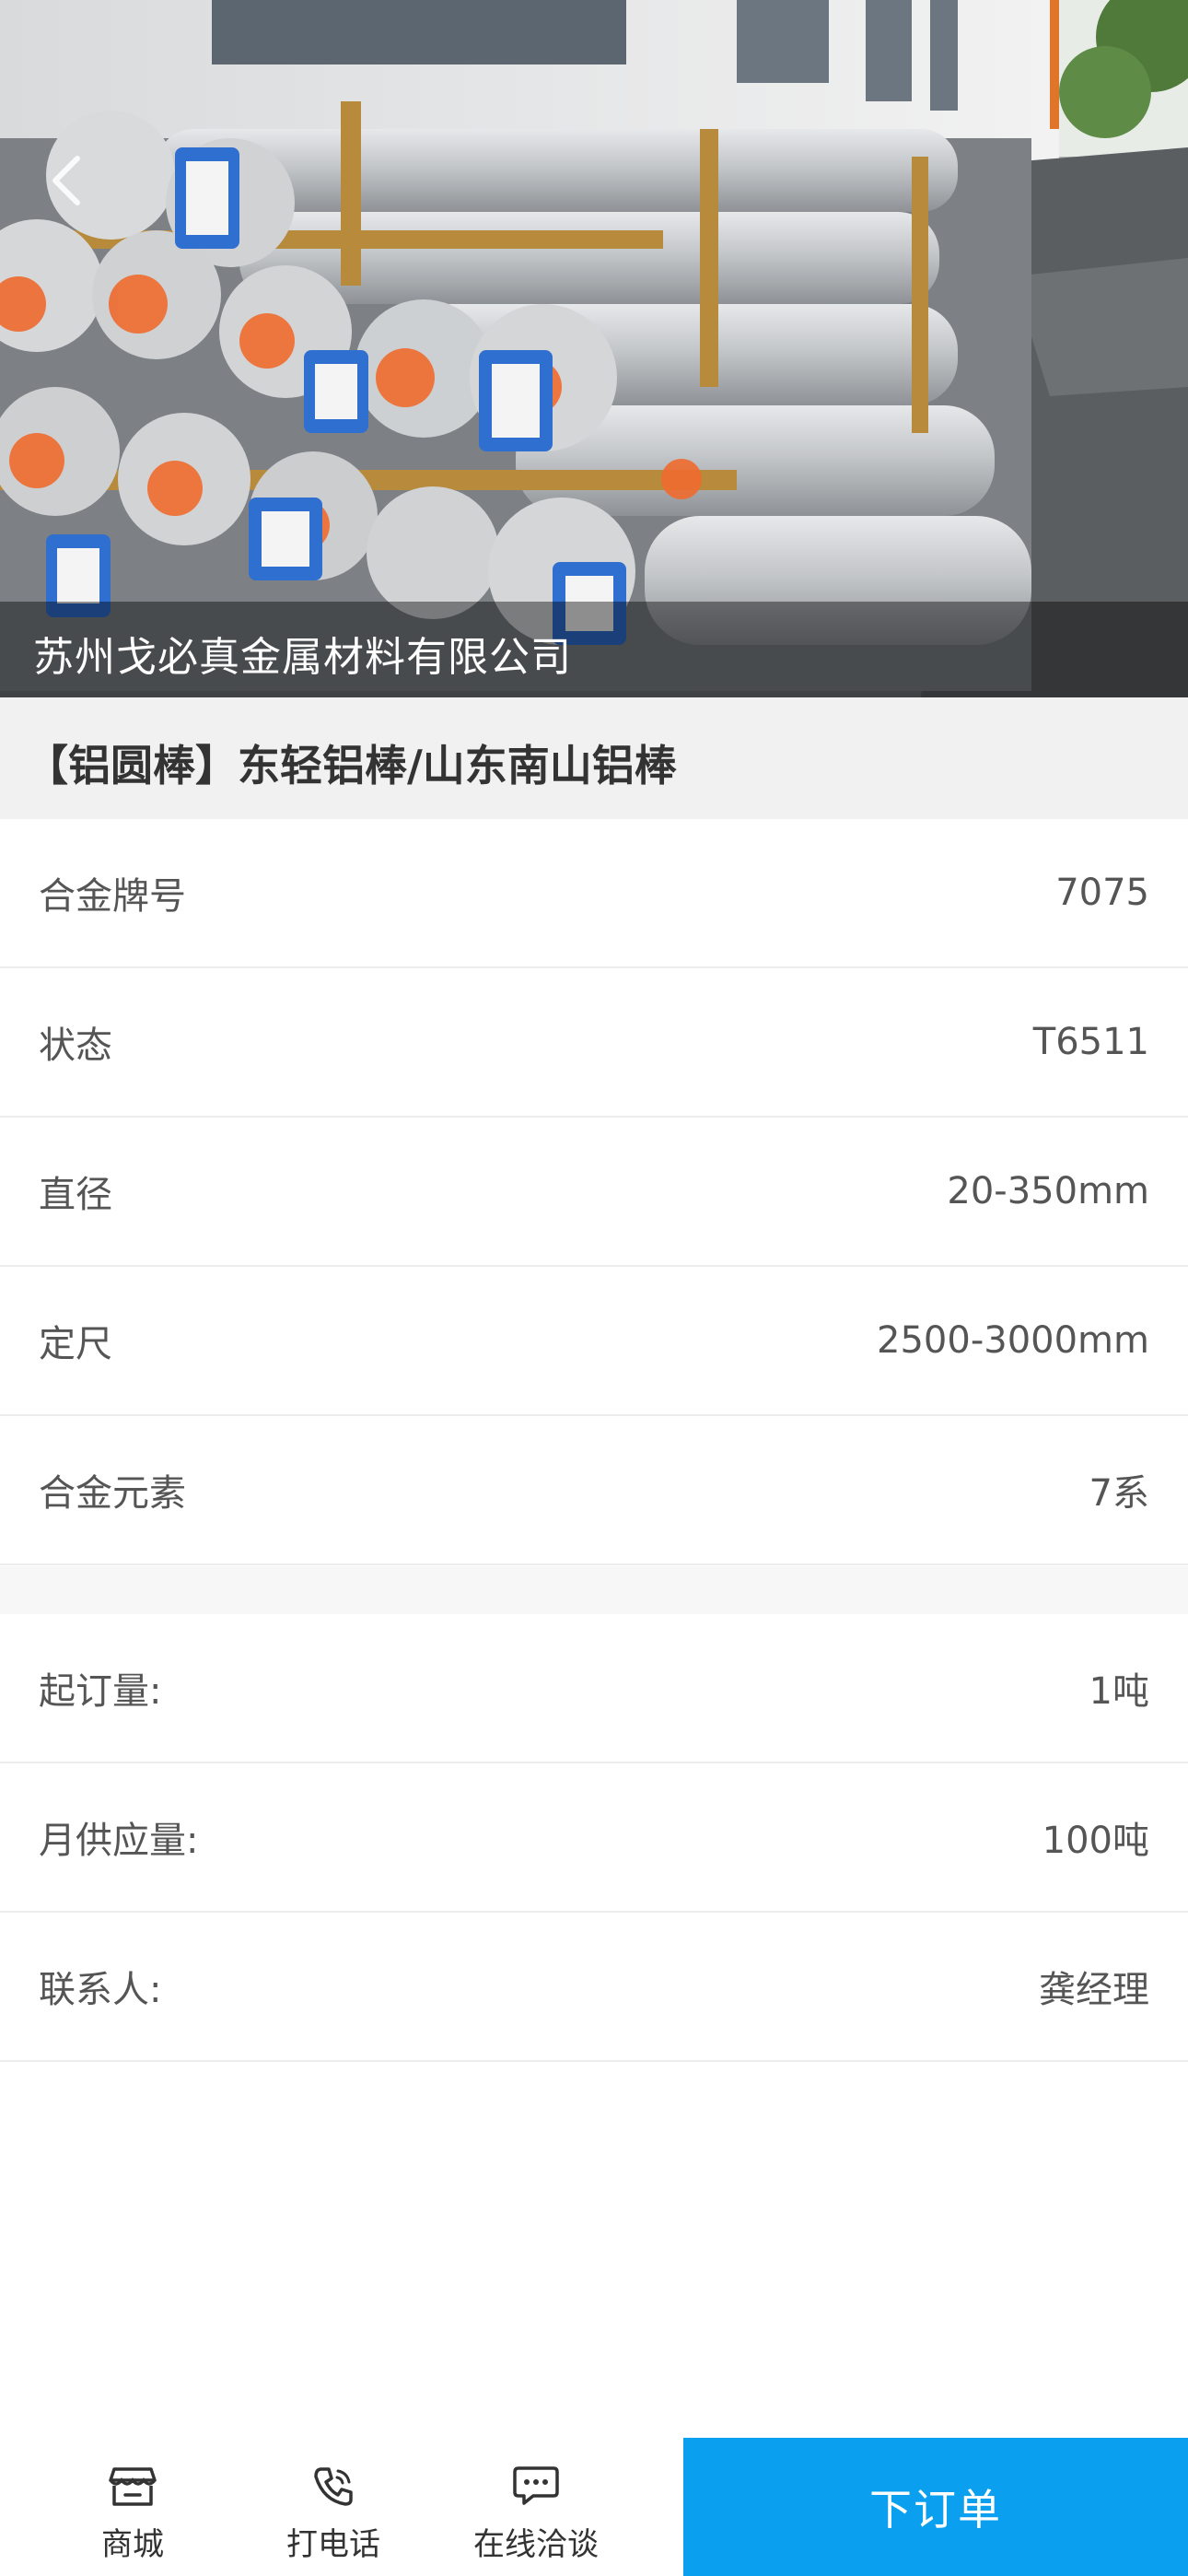  I want to click on spec-row-diameter: 直径 20-350mm, so click(594, 1192).